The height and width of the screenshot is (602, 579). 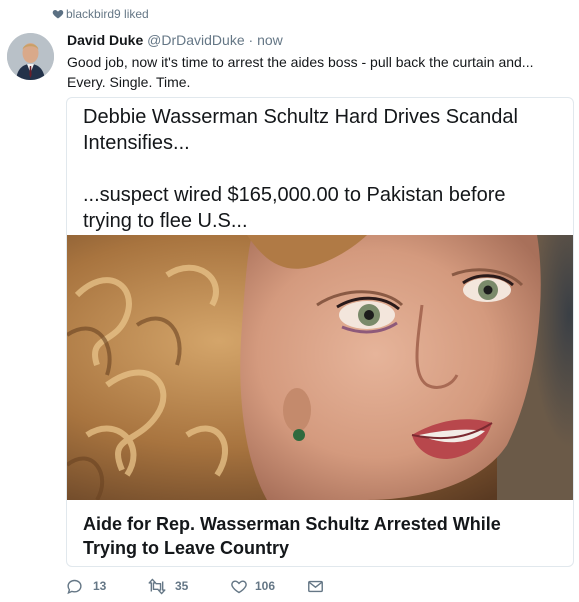 I want to click on tweet-actions: 13 35 106, so click(x=266, y=587).